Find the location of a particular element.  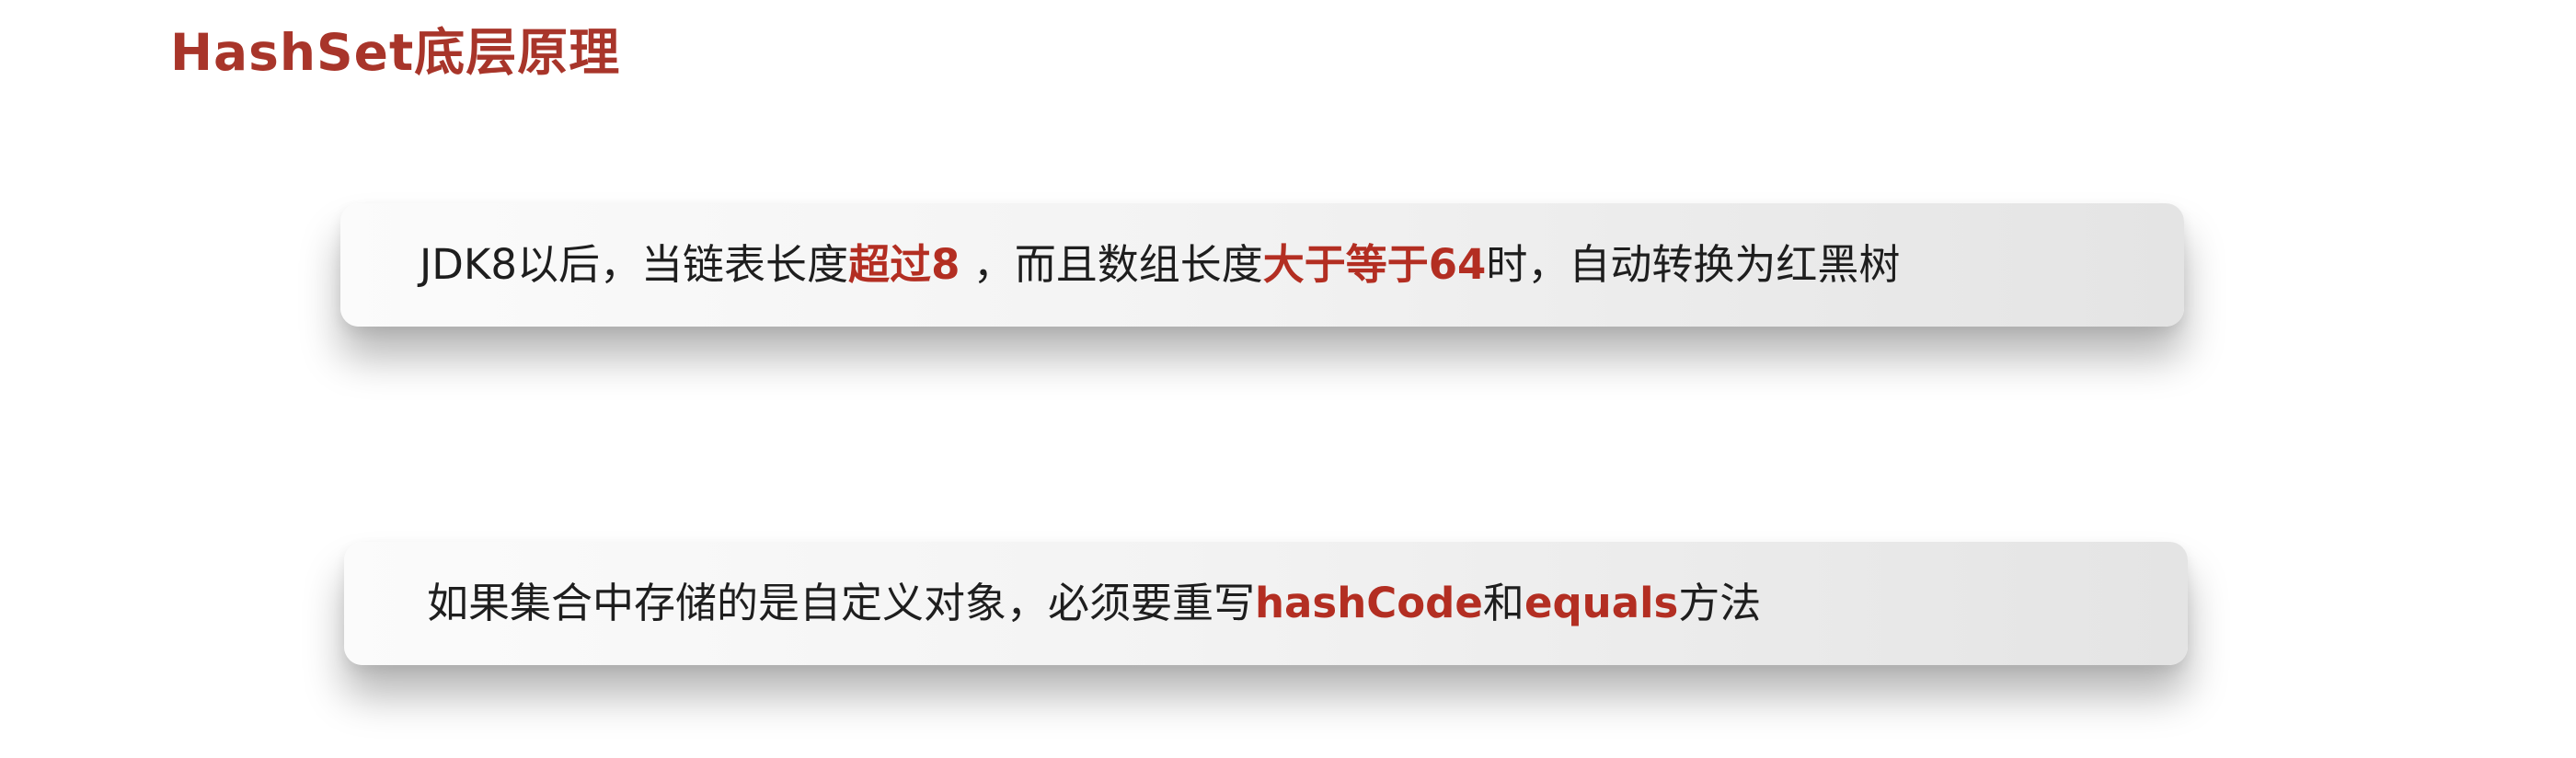

text-segment: ，而且数组长度 is located at coordinates (1111, 264).